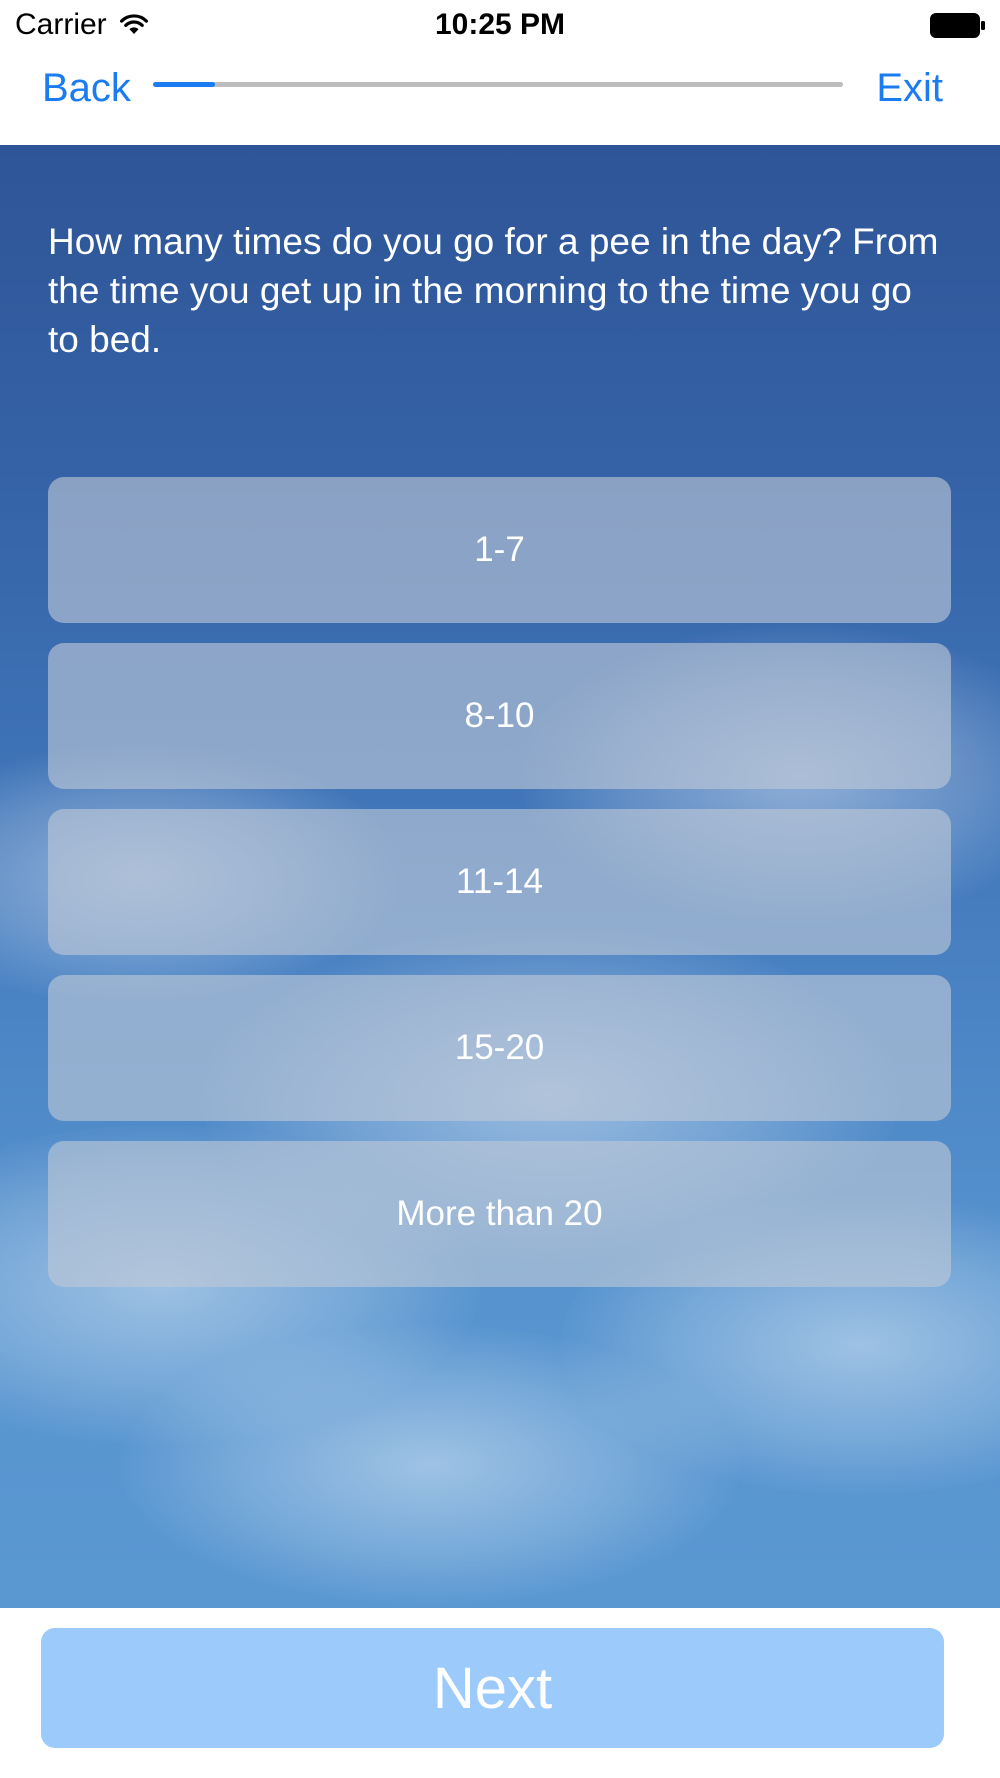  I want to click on answer-option-15-20: 15-20, so click(499, 1048).